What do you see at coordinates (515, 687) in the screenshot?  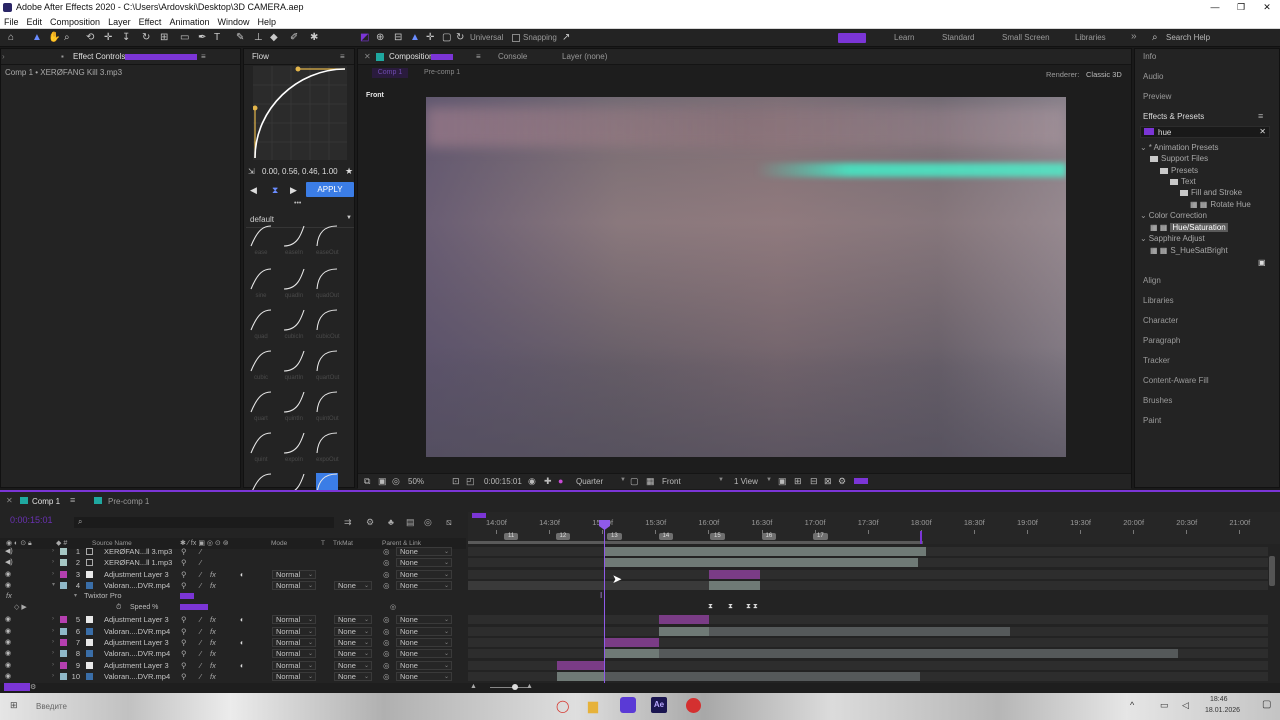 I see `zoom-slider-handle` at bounding box center [515, 687].